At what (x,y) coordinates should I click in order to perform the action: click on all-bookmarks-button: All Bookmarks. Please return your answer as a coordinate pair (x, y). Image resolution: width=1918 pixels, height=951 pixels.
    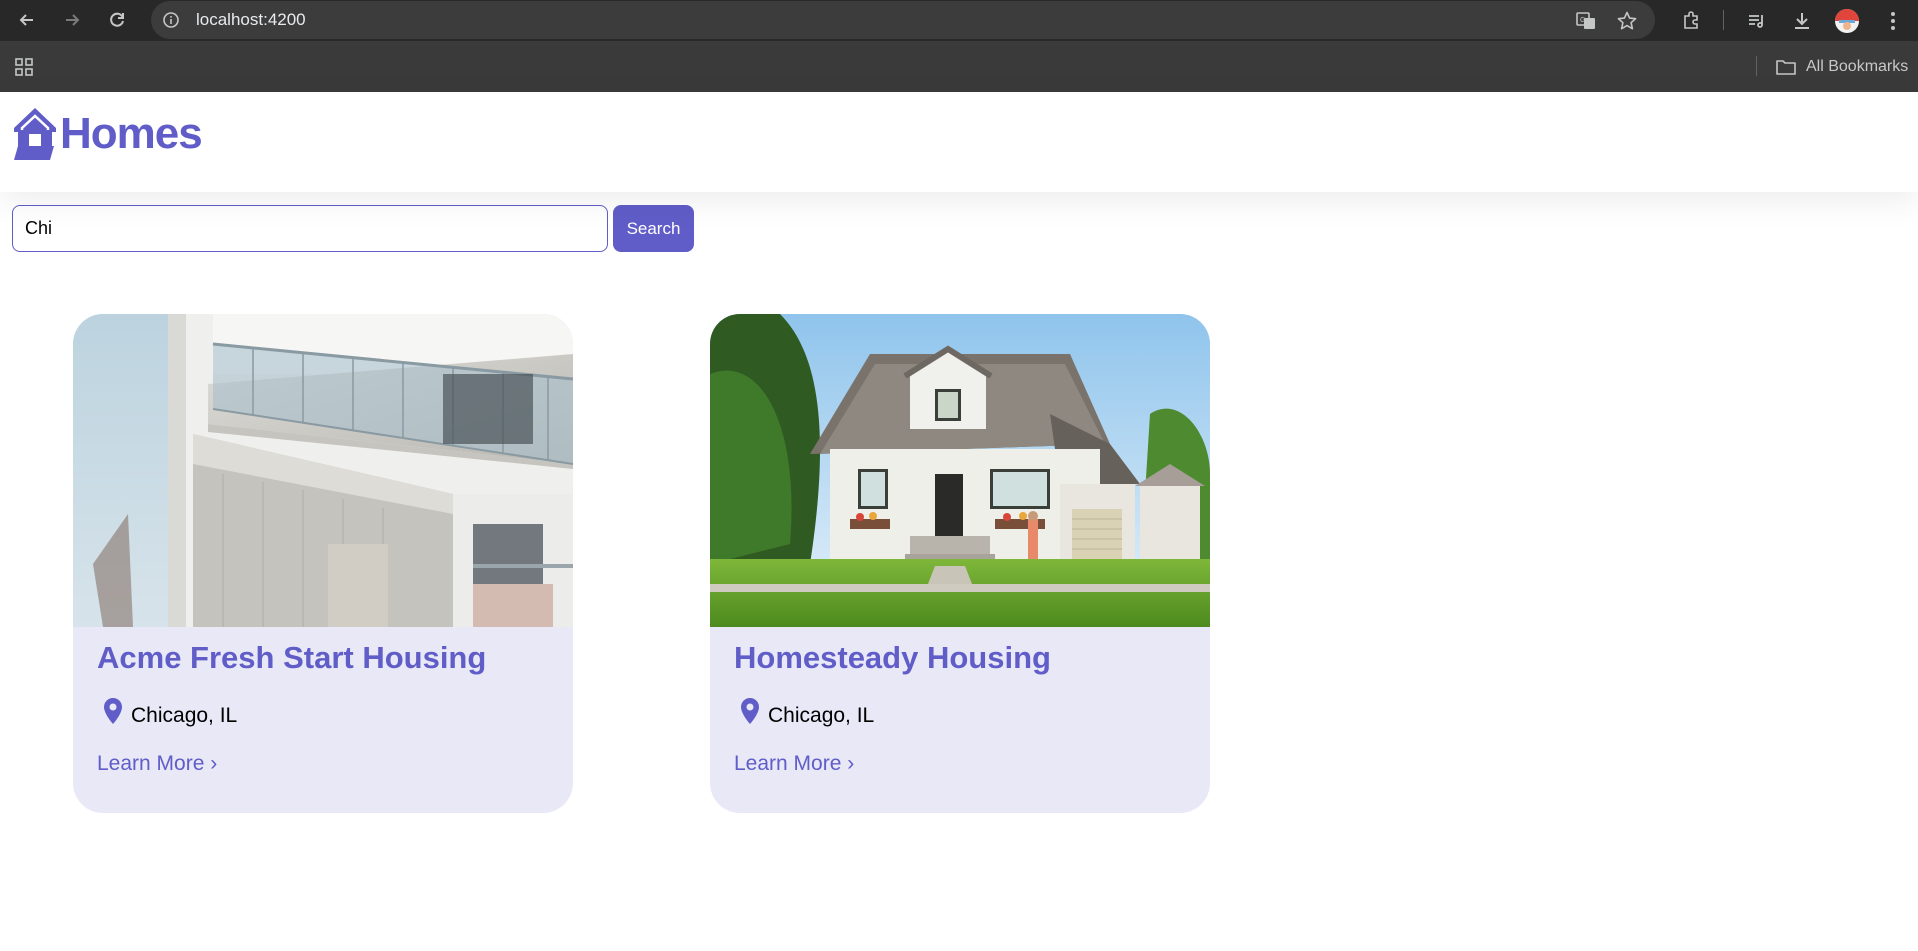
    Looking at the image, I should click on (1841, 67).